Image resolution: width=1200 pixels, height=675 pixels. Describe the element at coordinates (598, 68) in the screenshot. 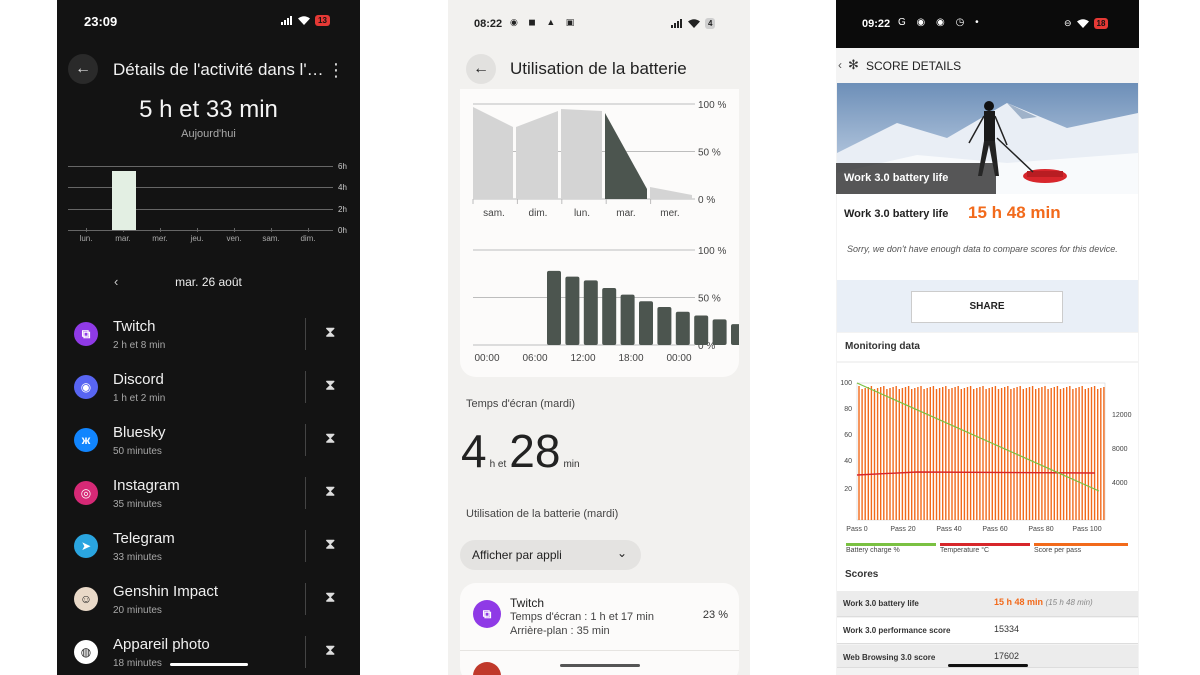

I see `page-title: Utilisation de la batterie` at that location.